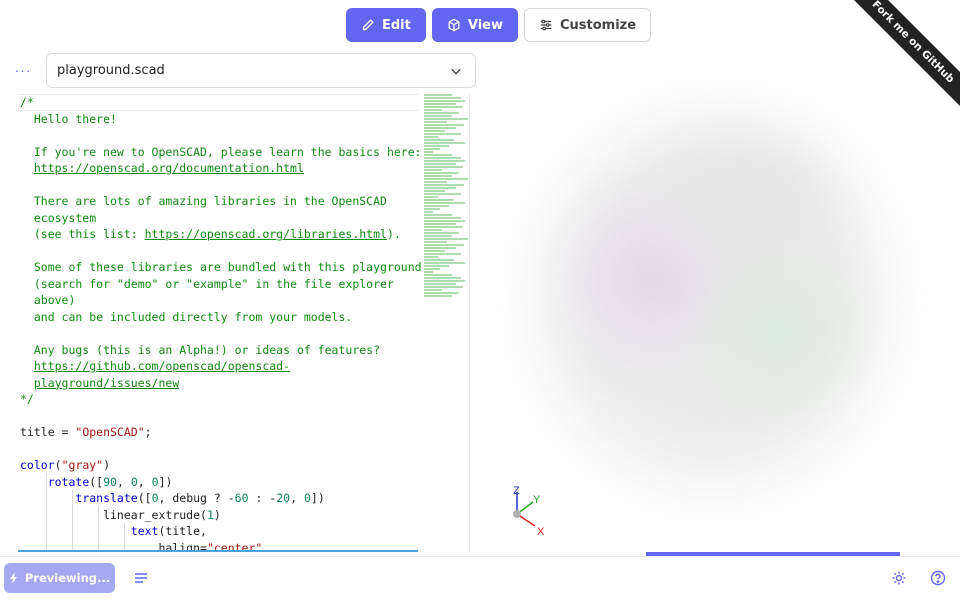 The image size is (960, 600). Describe the element at coordinates (168, 168) in the screenshot. I see `code-line: https://openscad.org/documentation.html` at that location.